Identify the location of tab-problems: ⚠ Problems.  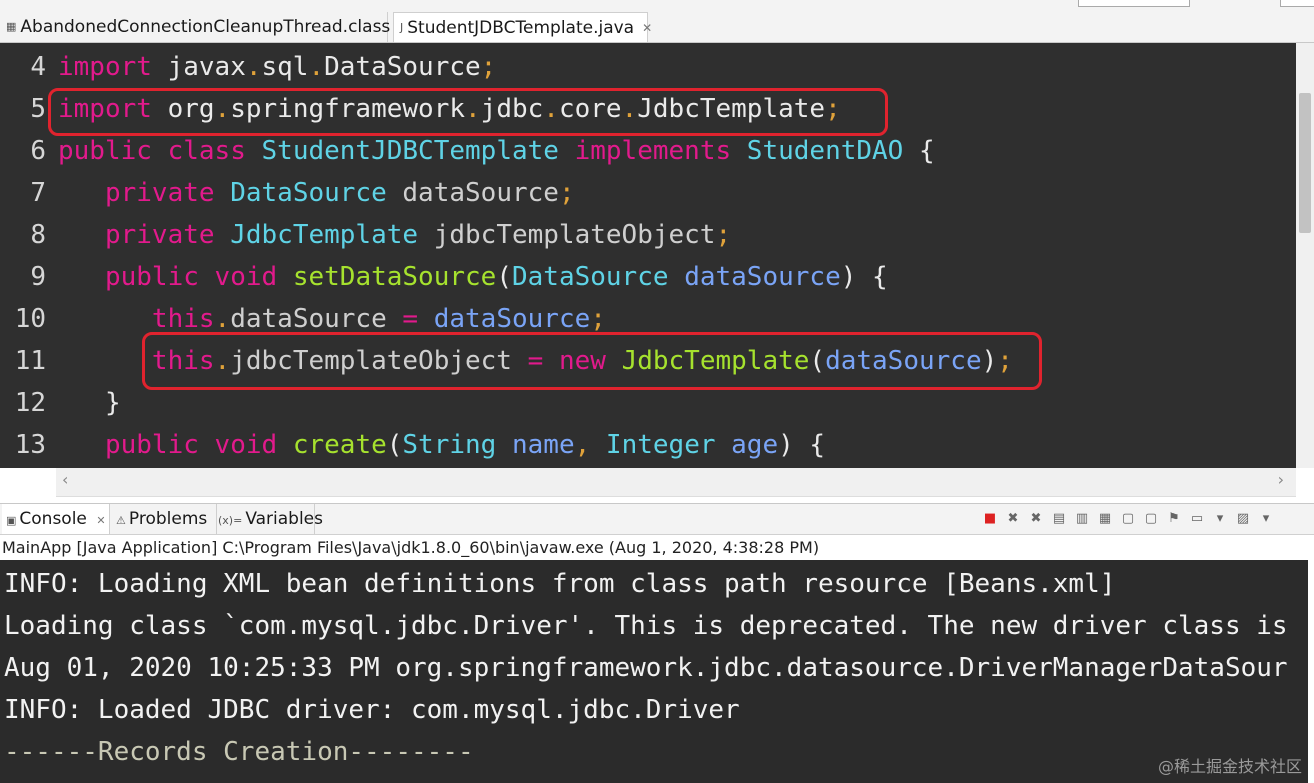
(165, 519).